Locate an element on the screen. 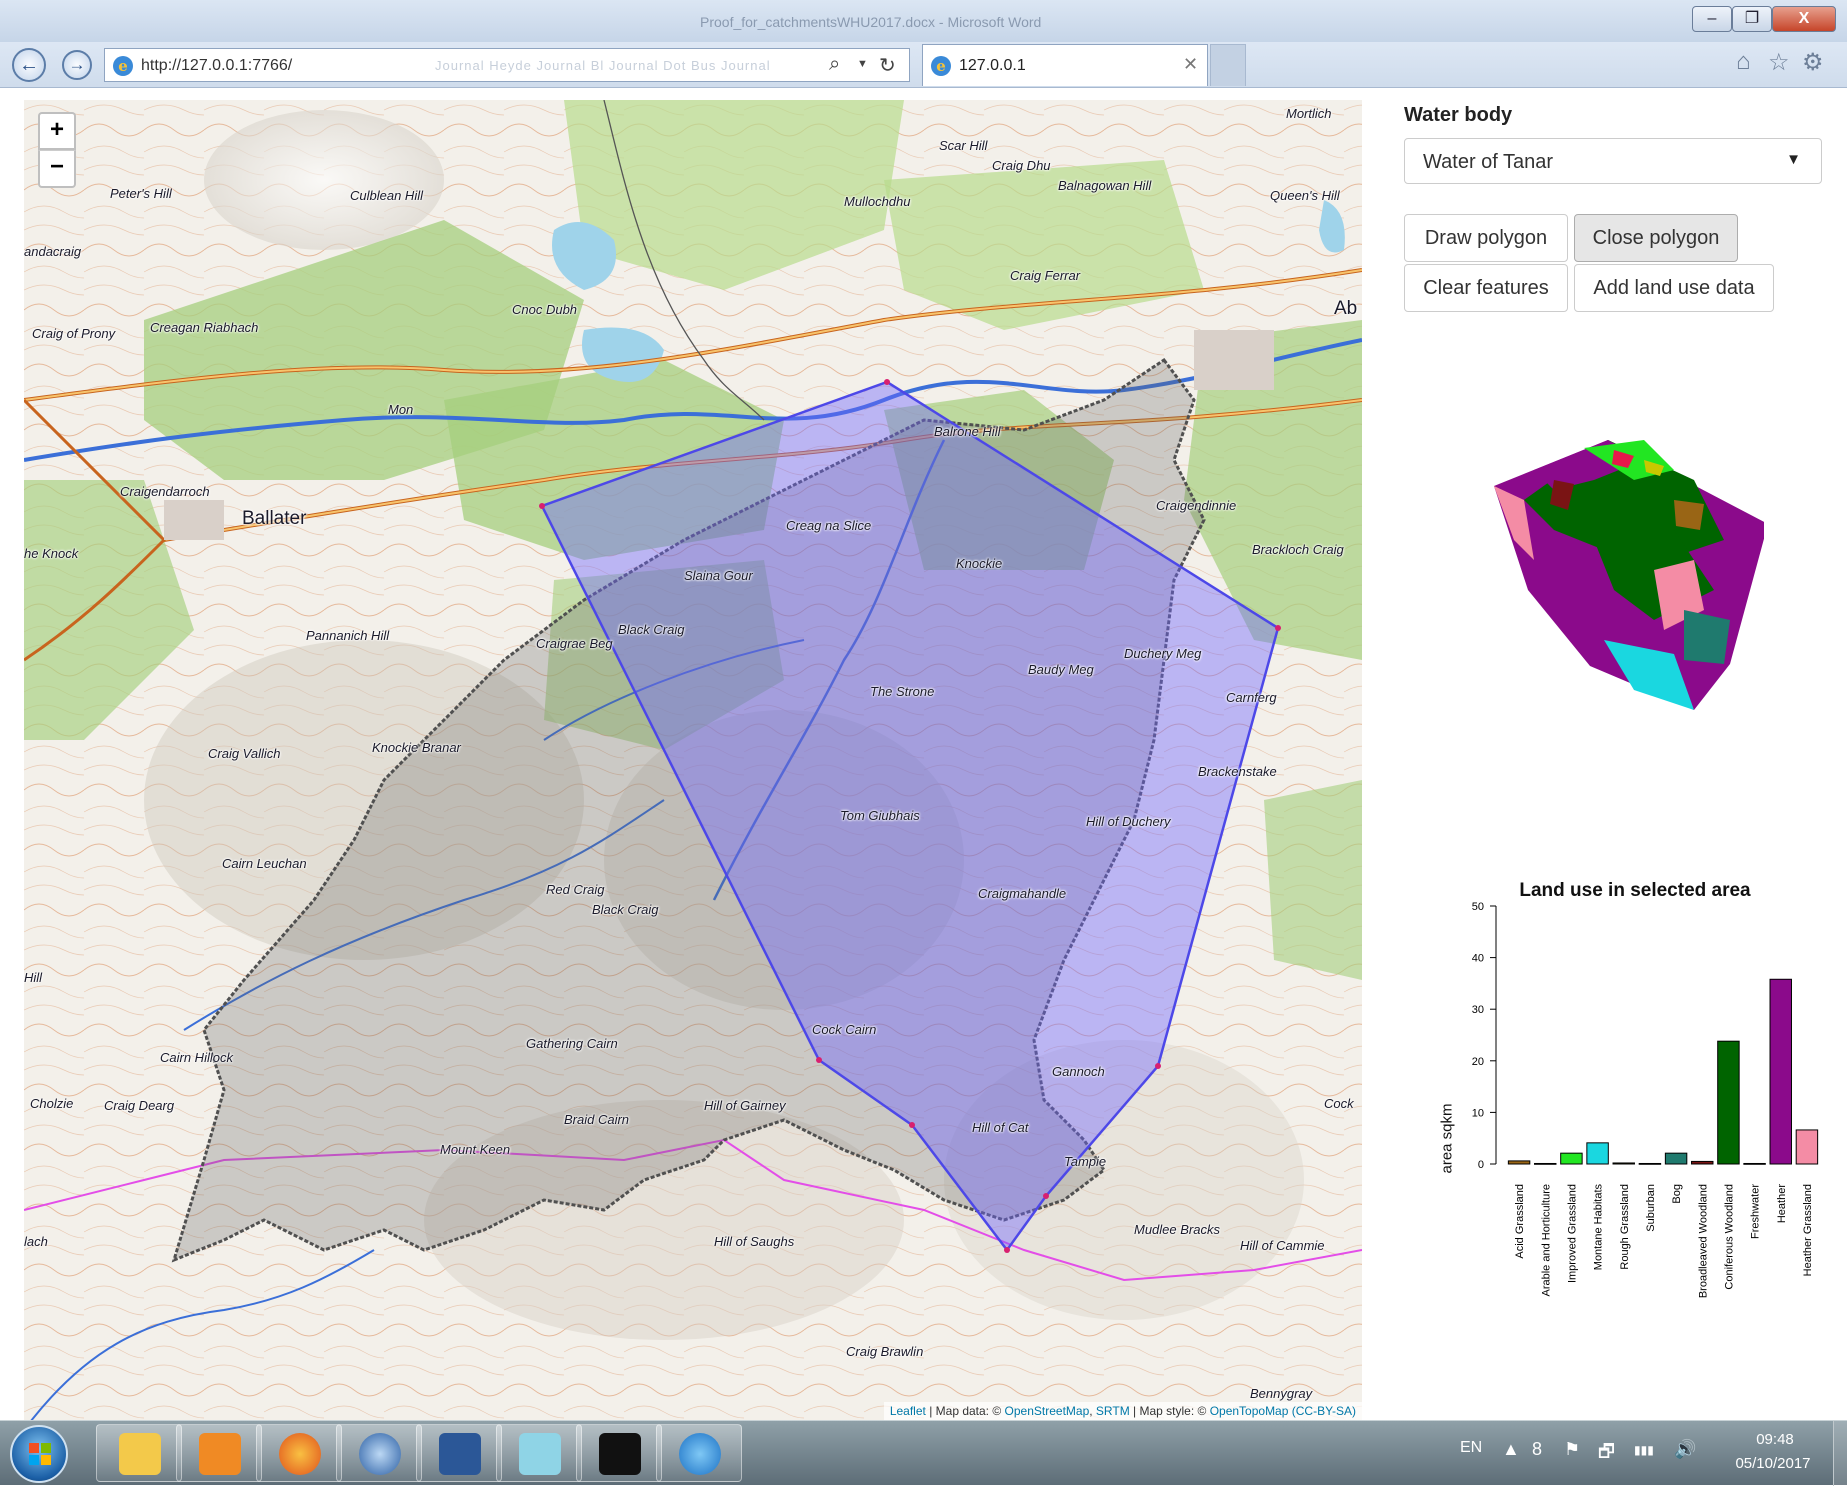 The height and width of the screenshot is (1486, 1847). show-desktop-button is located at coordinates (1840, 1453).